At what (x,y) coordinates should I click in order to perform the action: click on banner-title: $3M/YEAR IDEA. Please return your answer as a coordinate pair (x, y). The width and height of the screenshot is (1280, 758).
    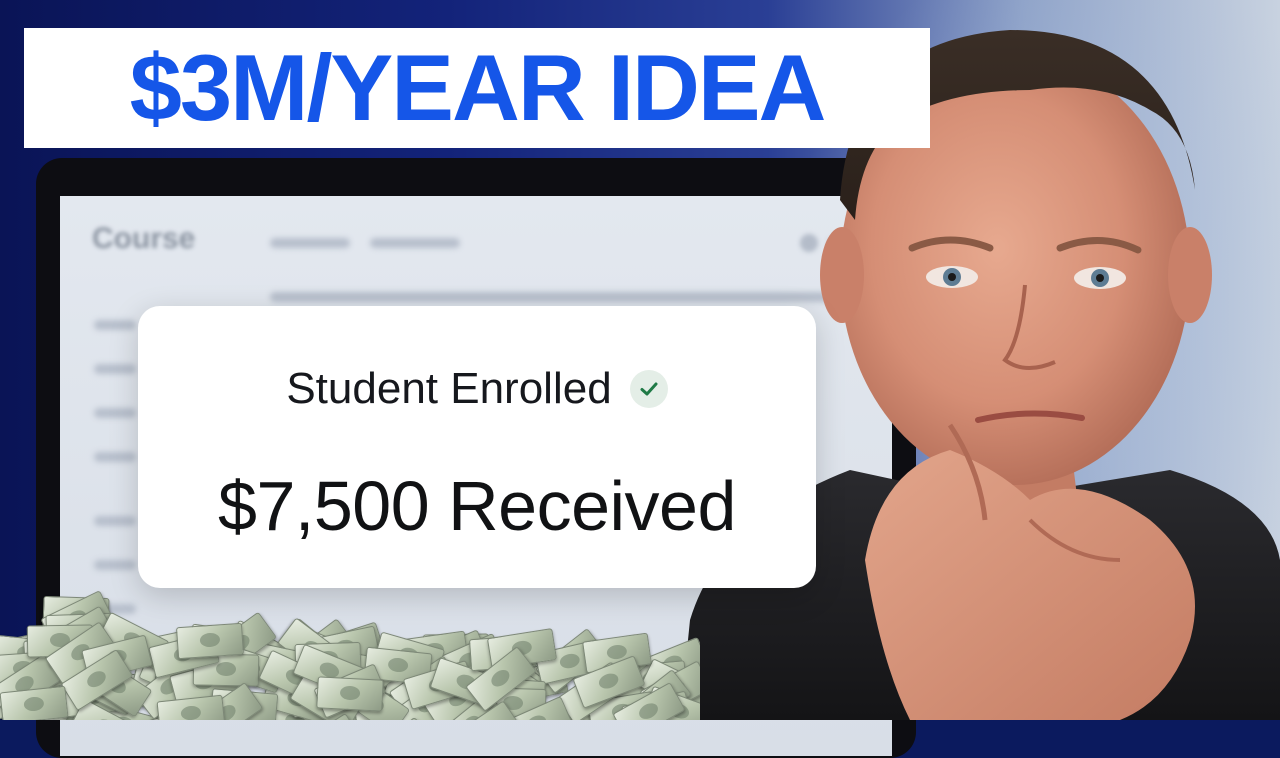
    Looking at the image, I should click on (478, 87).